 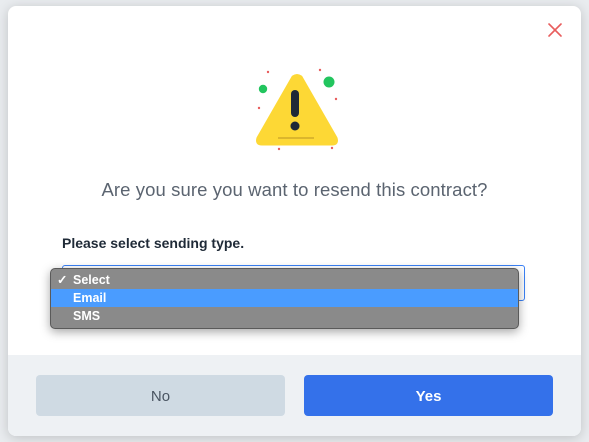 What do you see at coordinates (62, 280) in the screenshot?
I see `checkmark-icon: ✓` at bounding box center [62, 280].